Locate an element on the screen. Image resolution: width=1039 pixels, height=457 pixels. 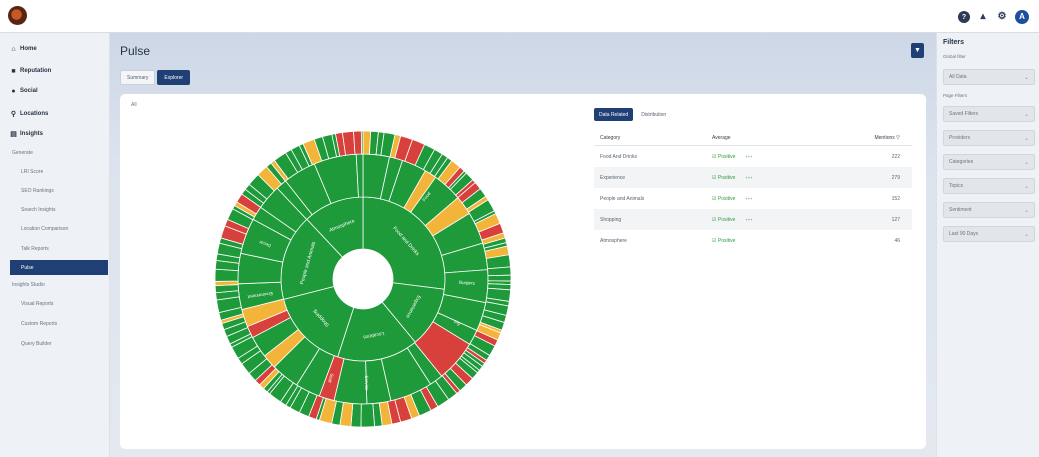
header-mentions: Mentions ▽ is located at coordinates (877, 138).